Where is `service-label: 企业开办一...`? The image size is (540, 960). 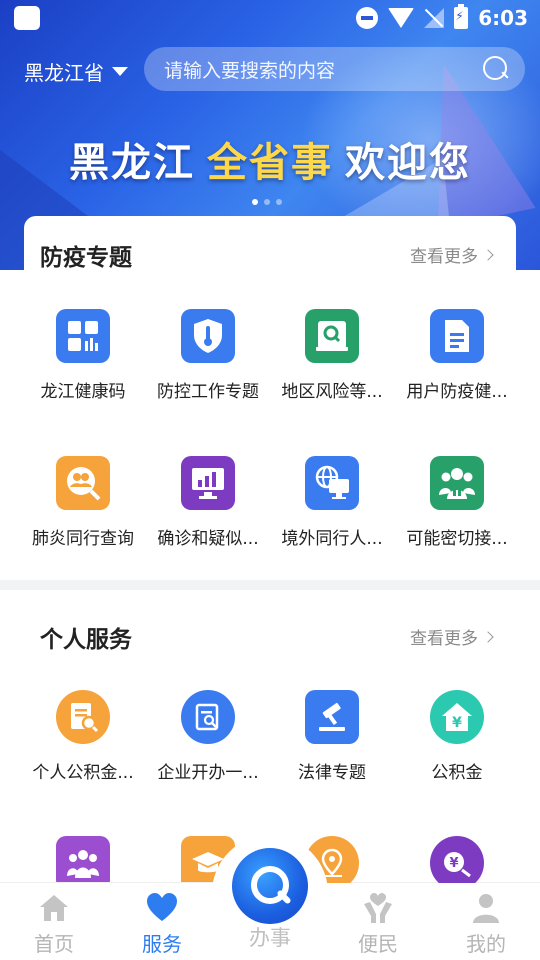 service-label: 企业开办一... is located at coordinates (208, 773).